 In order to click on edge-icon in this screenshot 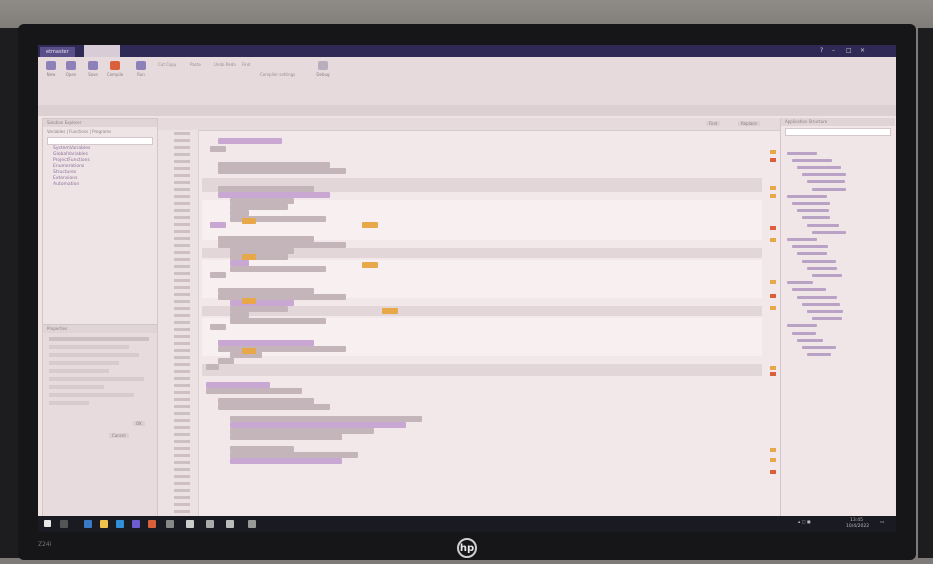, I will do `click(88, 524)`.